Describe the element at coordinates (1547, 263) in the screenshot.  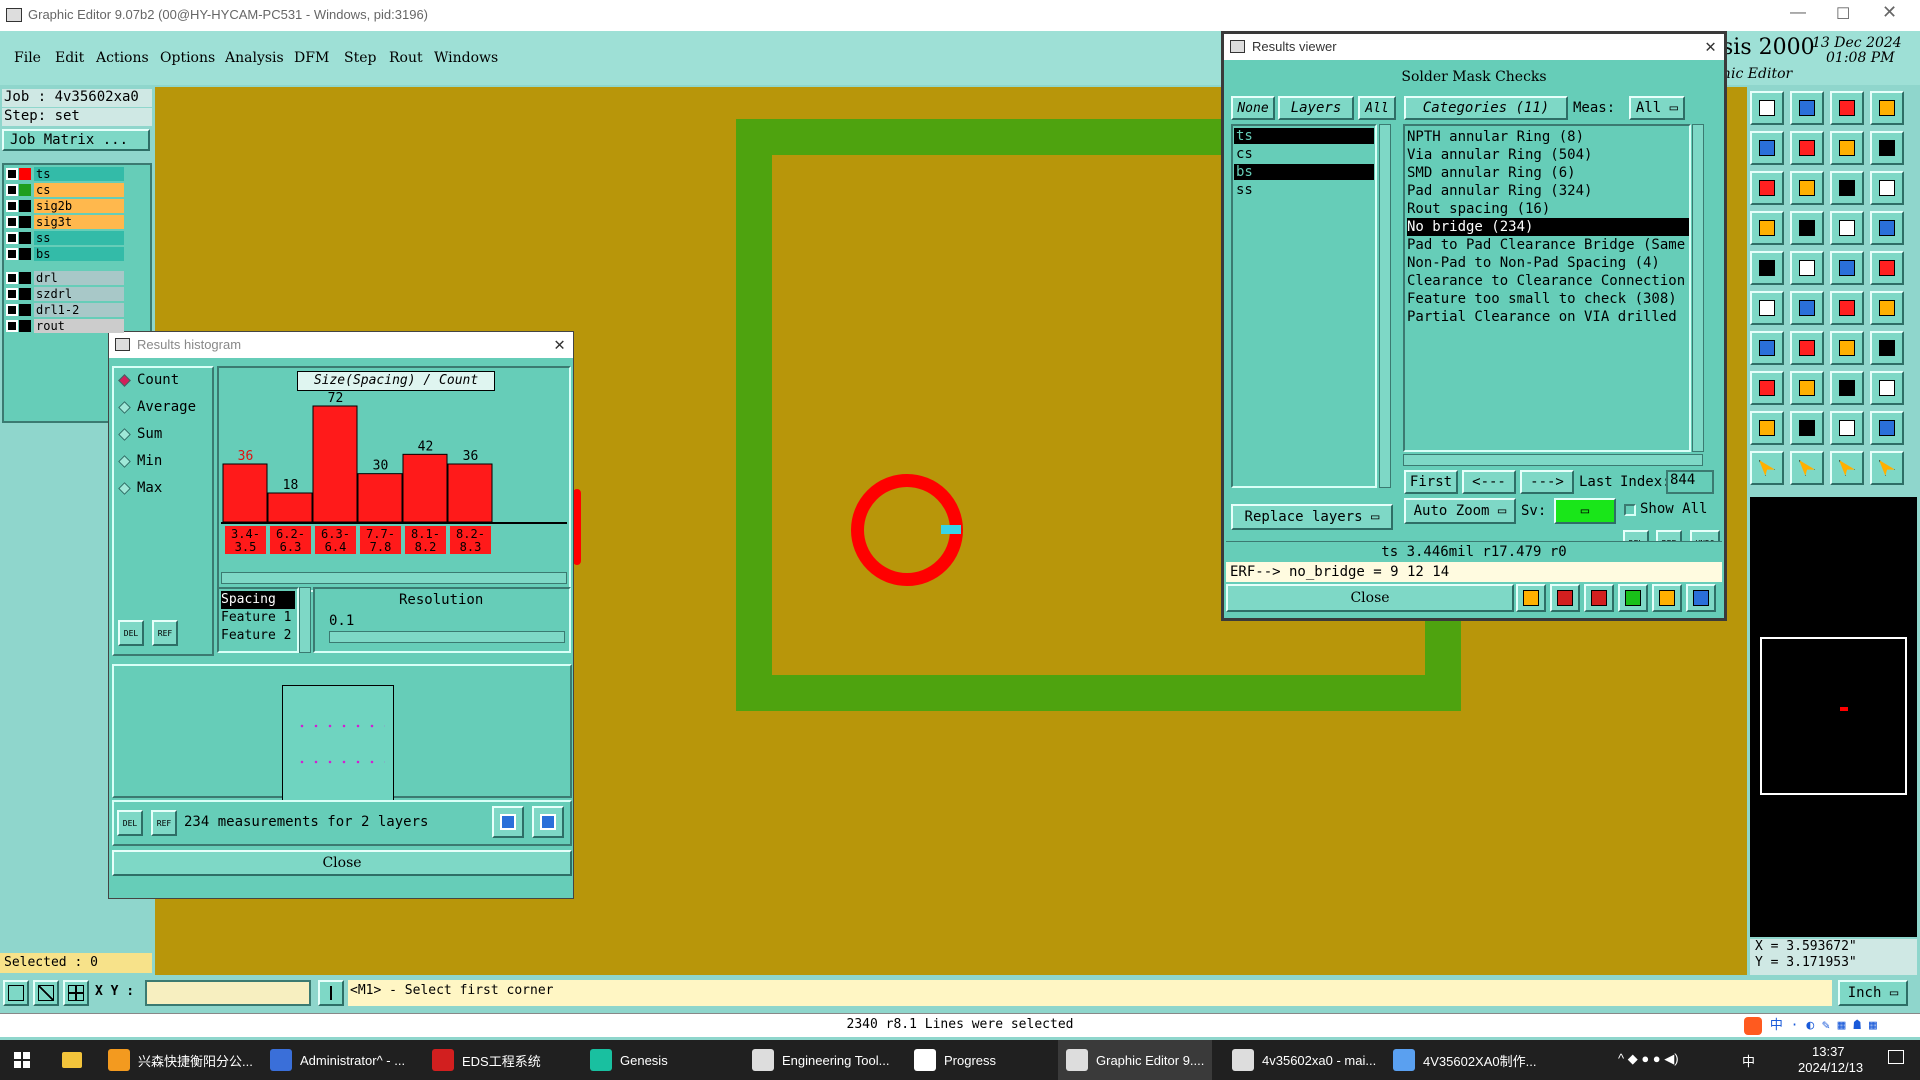
I see `category-item: Non-Pad to Non-Pad Spacing (4)` at that location.